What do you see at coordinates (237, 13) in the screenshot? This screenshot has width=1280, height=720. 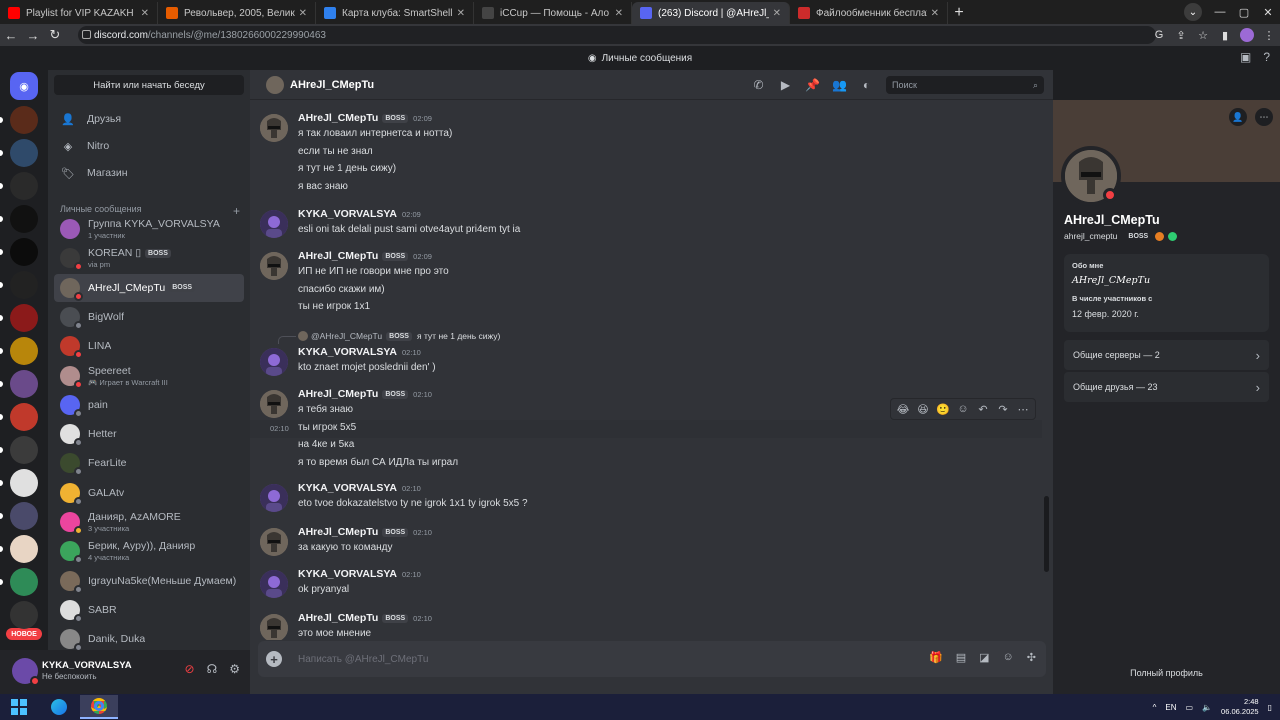 I see `browser-tab: Револьвер, 2005, Великобритан ✕` at bounding box center [237, 13].